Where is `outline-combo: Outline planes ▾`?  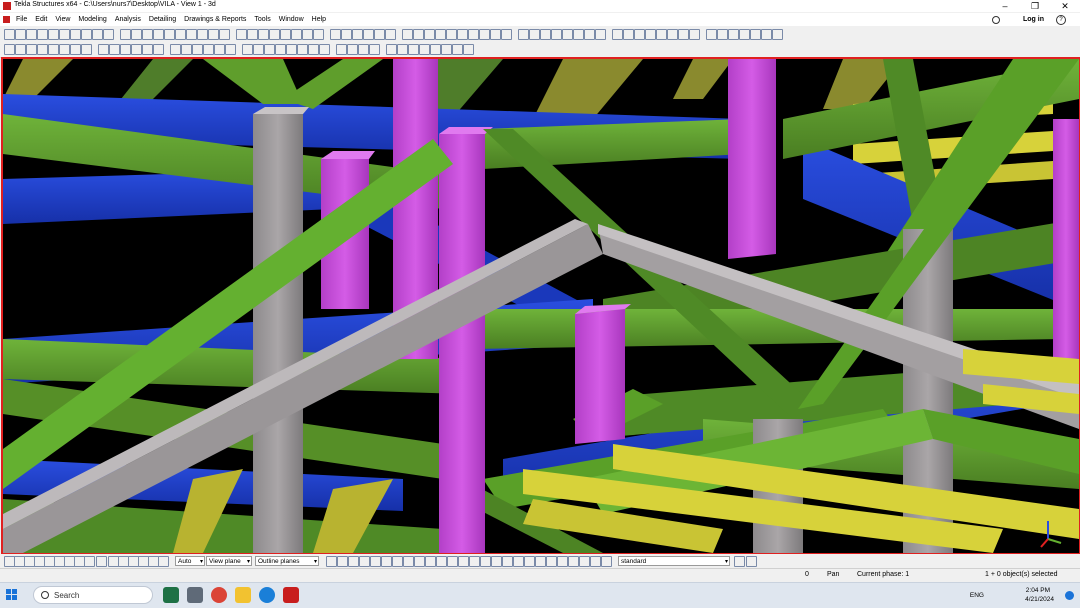 outline-combo: Outline planes ▾ is located at coordinates (287, 561).